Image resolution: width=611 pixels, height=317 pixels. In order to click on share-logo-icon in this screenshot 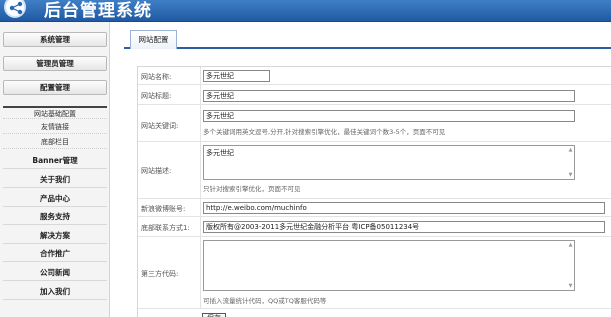, I will do `click(16, 8)`.